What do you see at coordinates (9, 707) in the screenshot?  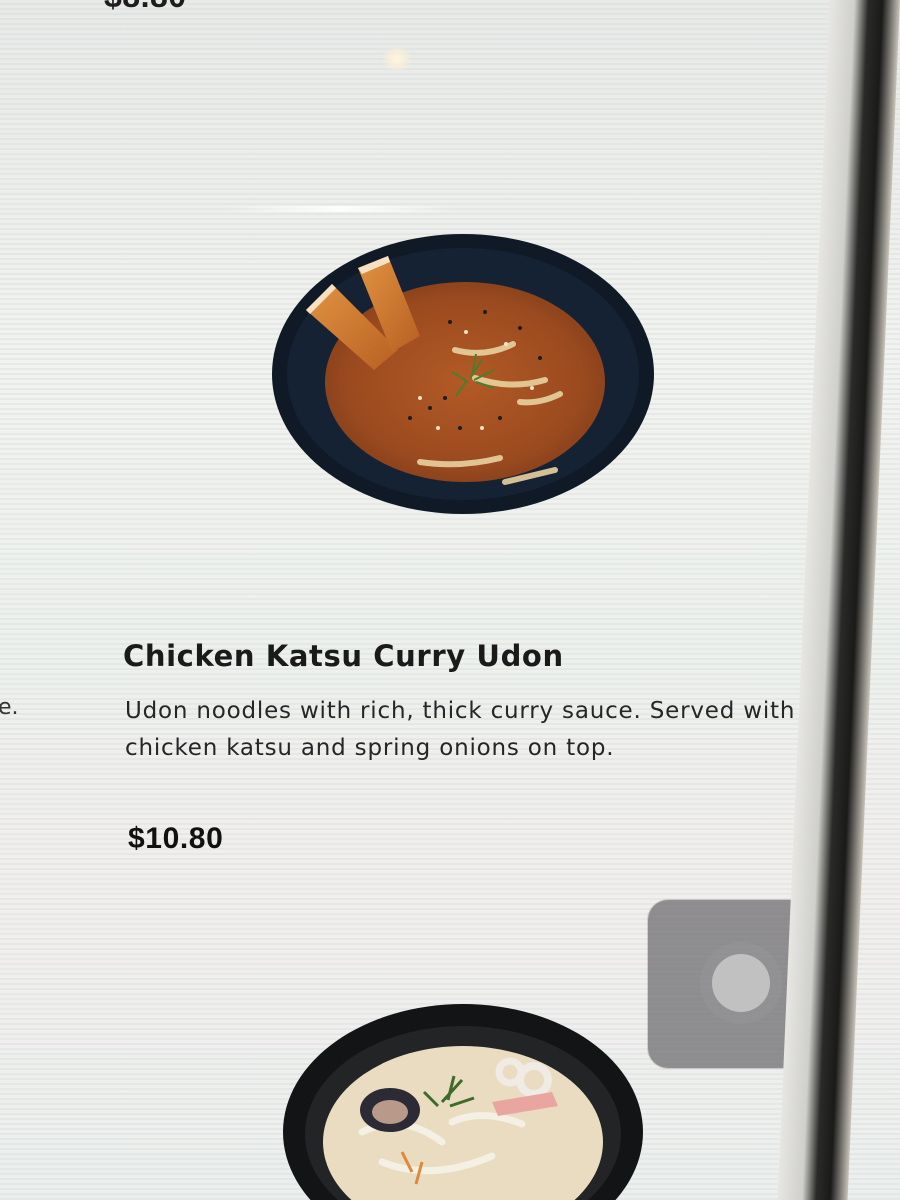 I see `previous-item-description-tail: e.` at bounding box center [9, 707].